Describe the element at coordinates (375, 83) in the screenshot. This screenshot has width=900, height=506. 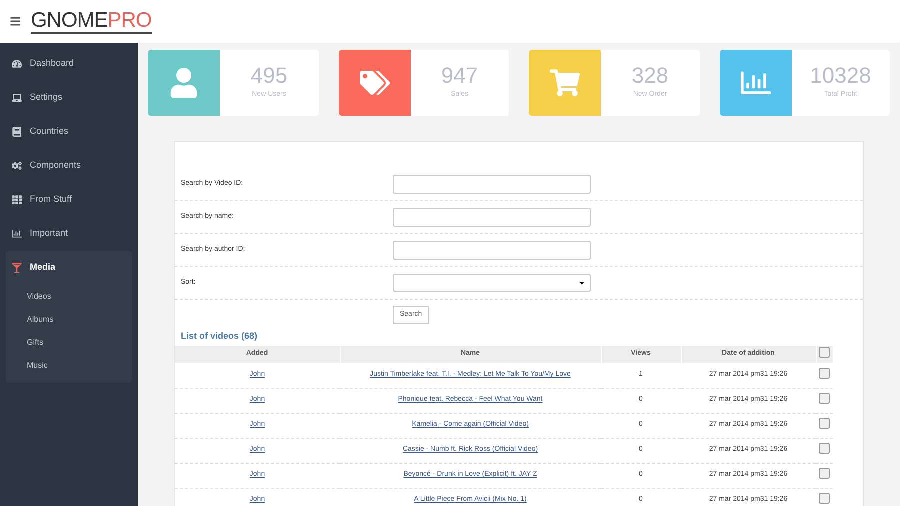
I see `tags-icon` at that location.